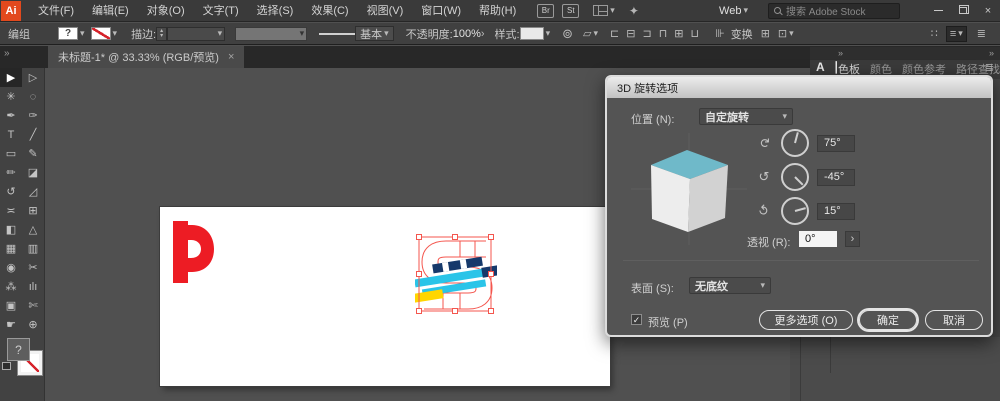 The image size is (1000, 401). Describe the element at coordinates (11, 191) in the screenshot. I see `rotate-tool: ↺` at that location.